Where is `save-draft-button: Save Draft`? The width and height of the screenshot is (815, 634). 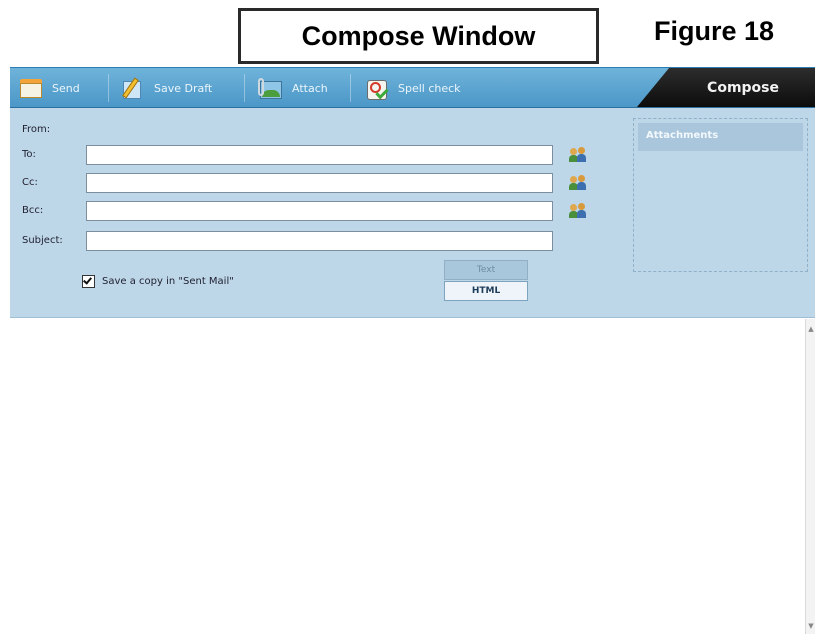 save-draft-button: Save Draft is located at coordinates (166, 88).